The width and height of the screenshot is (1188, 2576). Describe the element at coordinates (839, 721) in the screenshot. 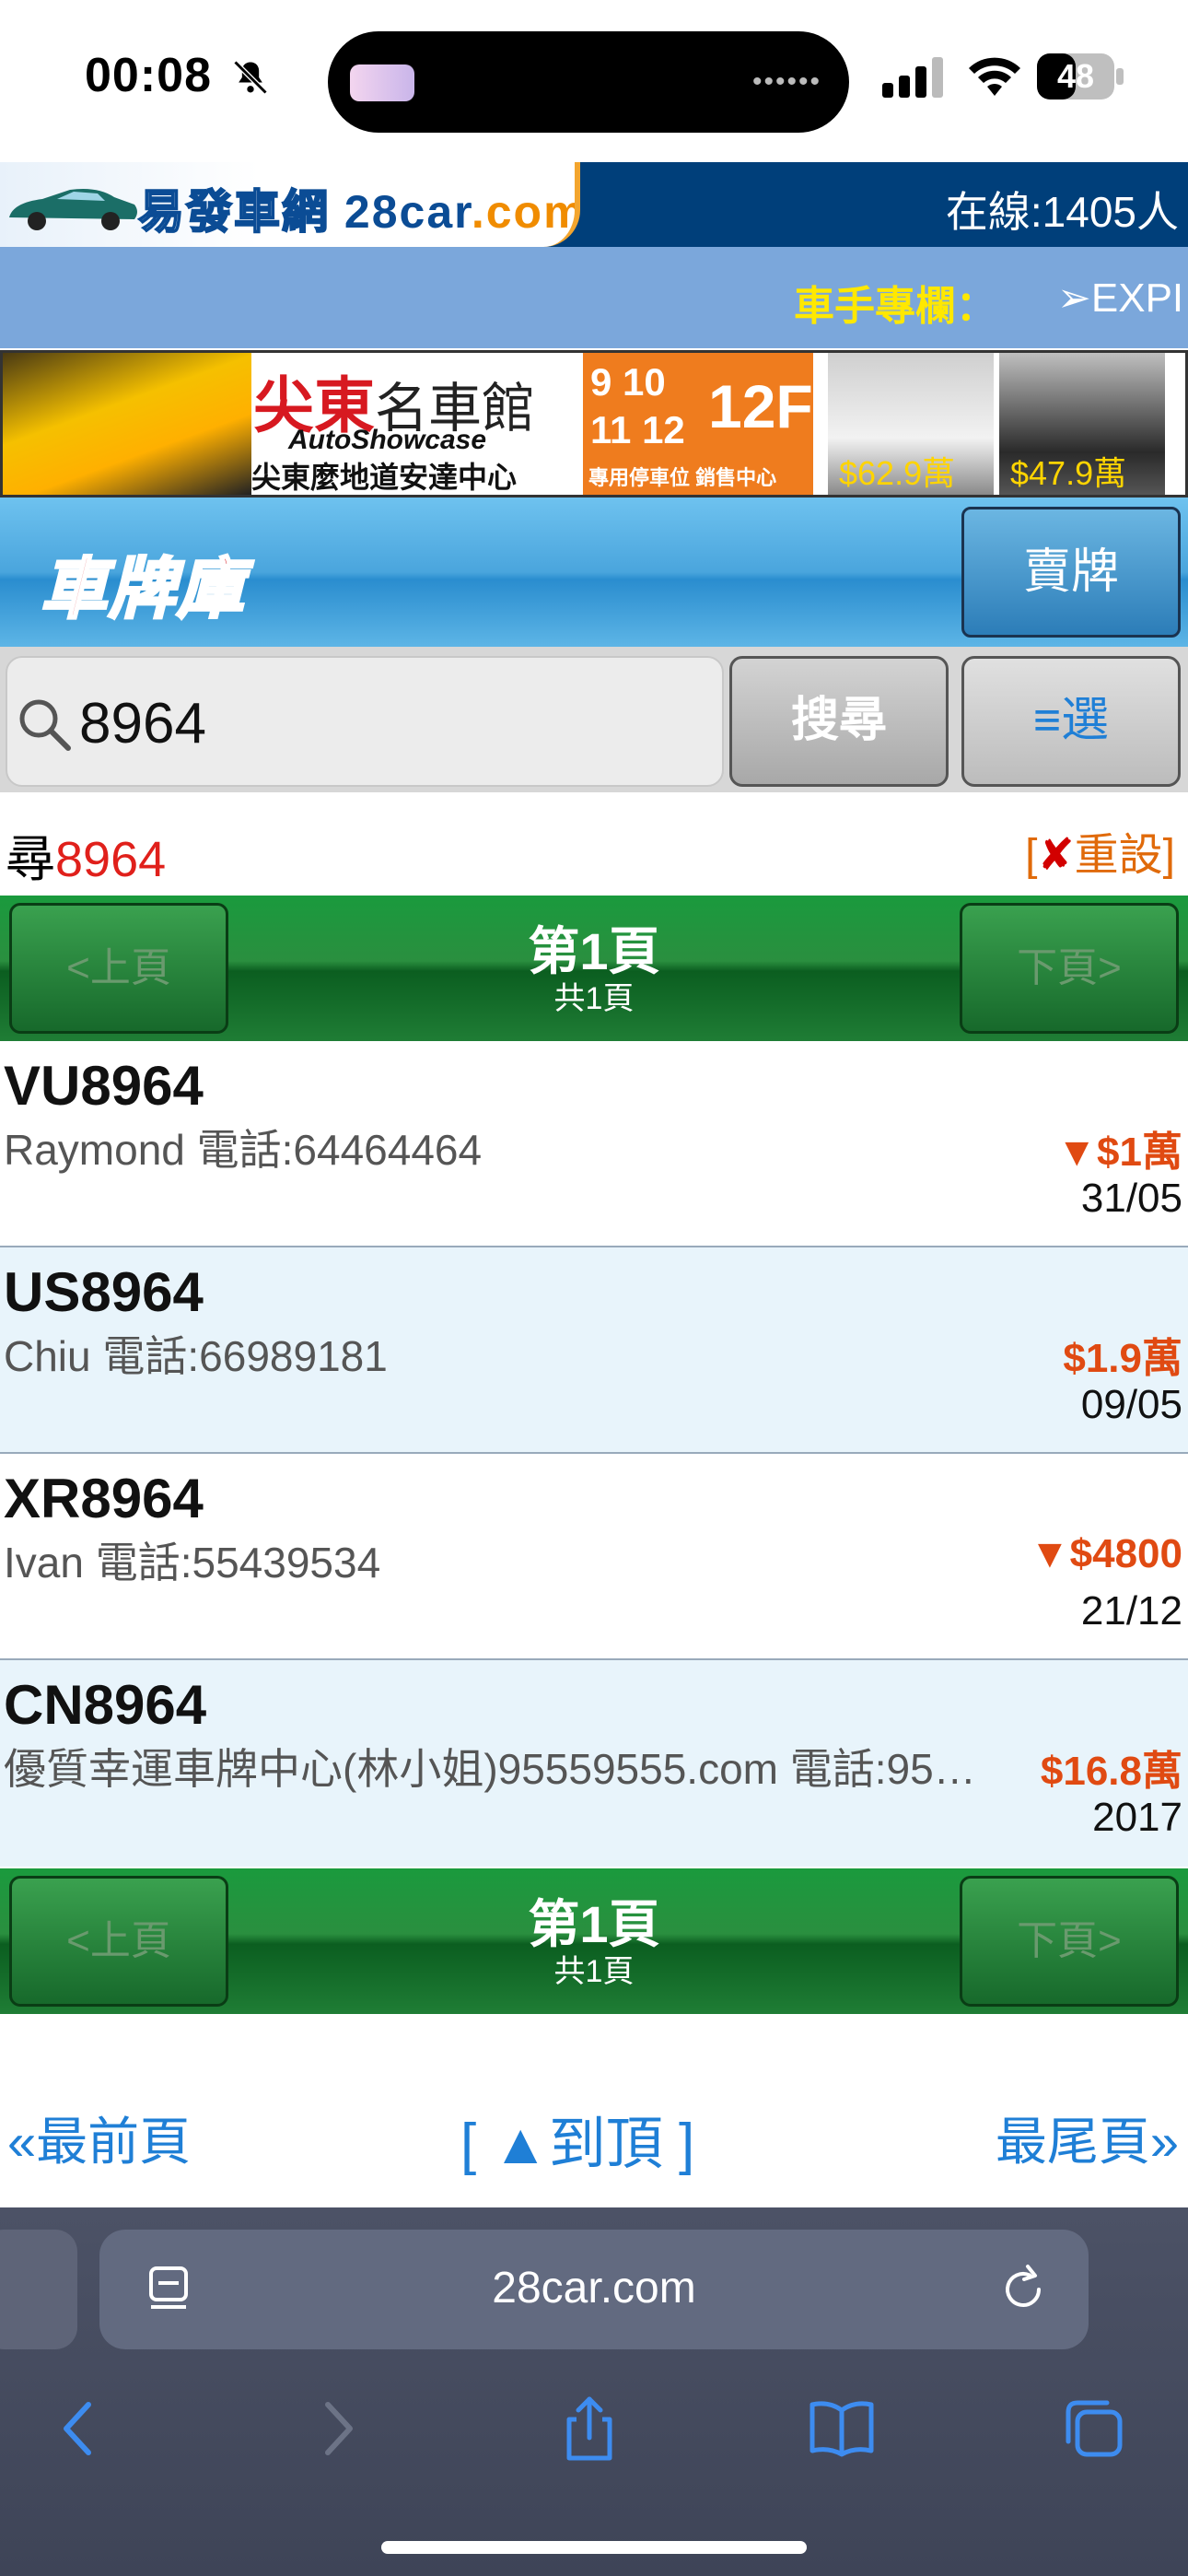

I see `search-button: 搜尋` at that location.